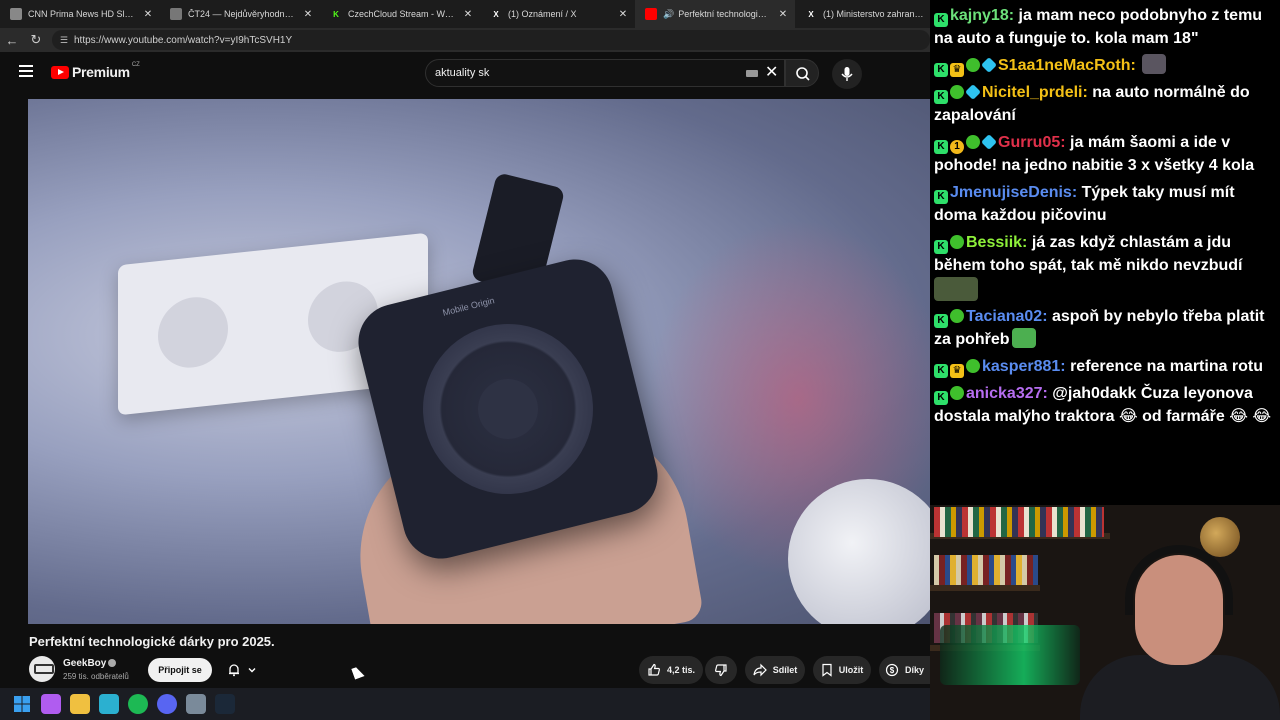  I want to click on chat-username: JmenujiseDenis, so click(1011, 192).